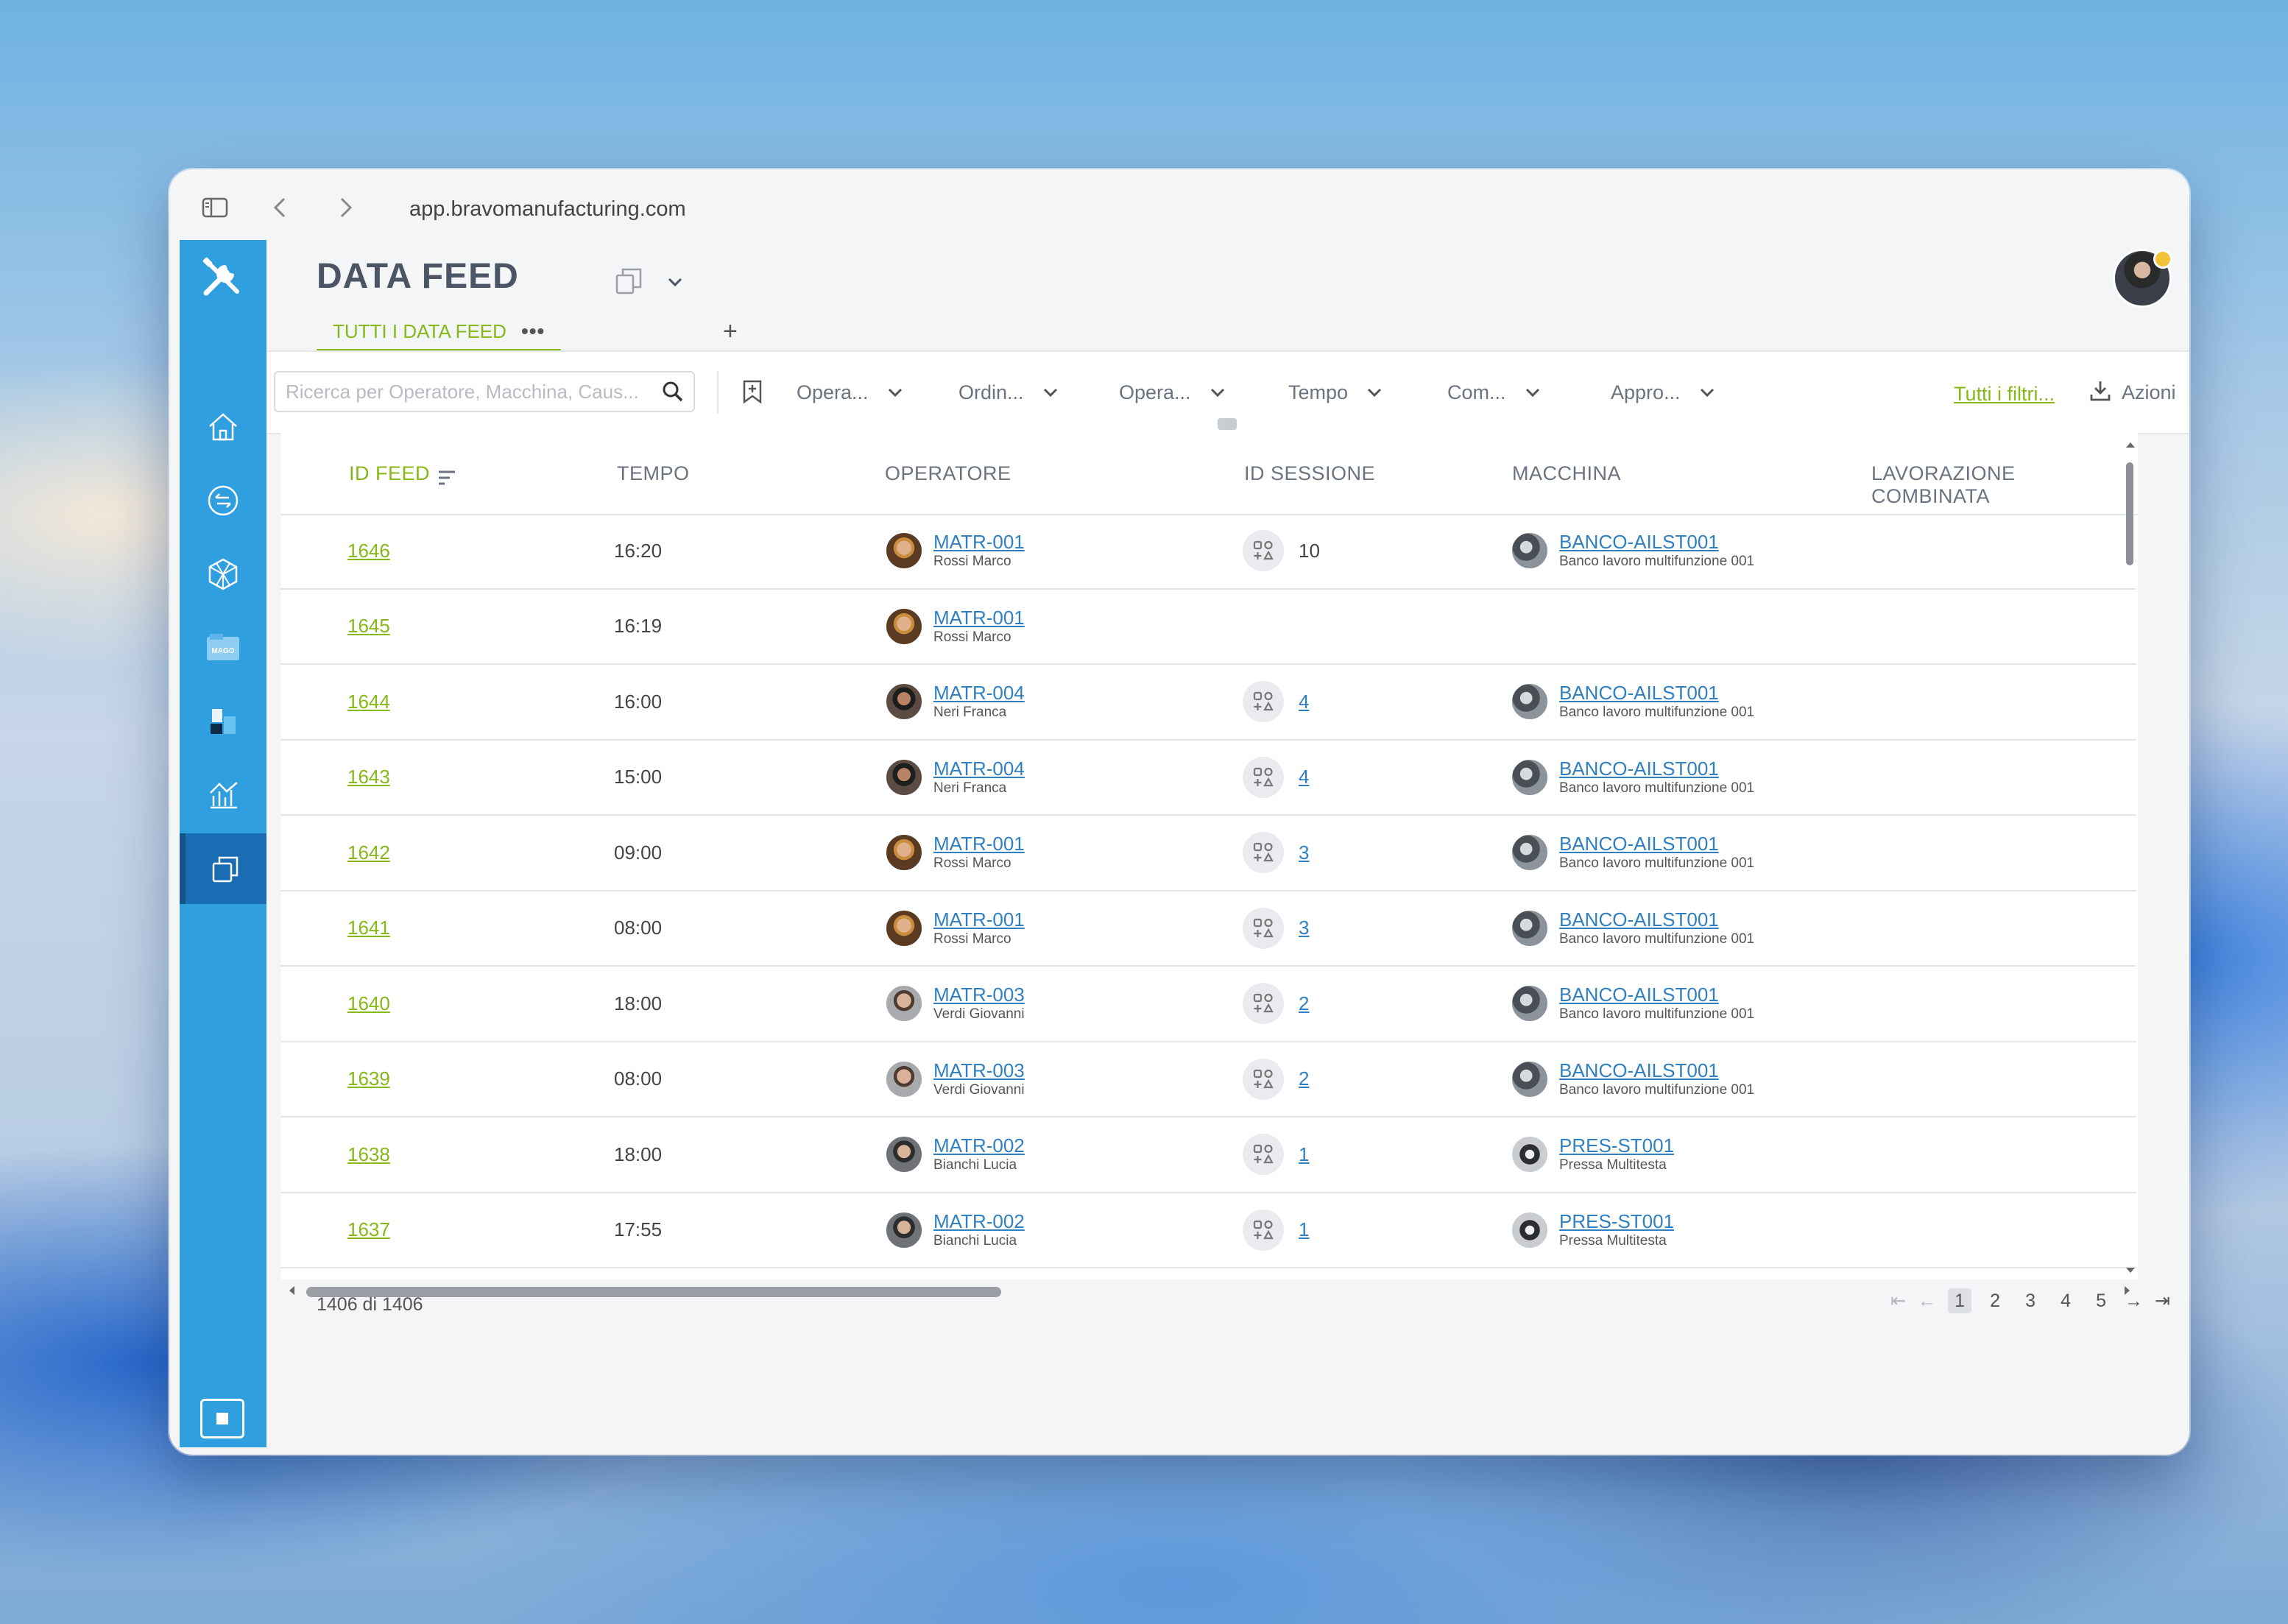 Image resolution: width=2288 pixels, height=1624 pixels. What do you see at coordinates (223, 427) in the screenshot?
I see `nav-home` at bounding box center [223, 427].